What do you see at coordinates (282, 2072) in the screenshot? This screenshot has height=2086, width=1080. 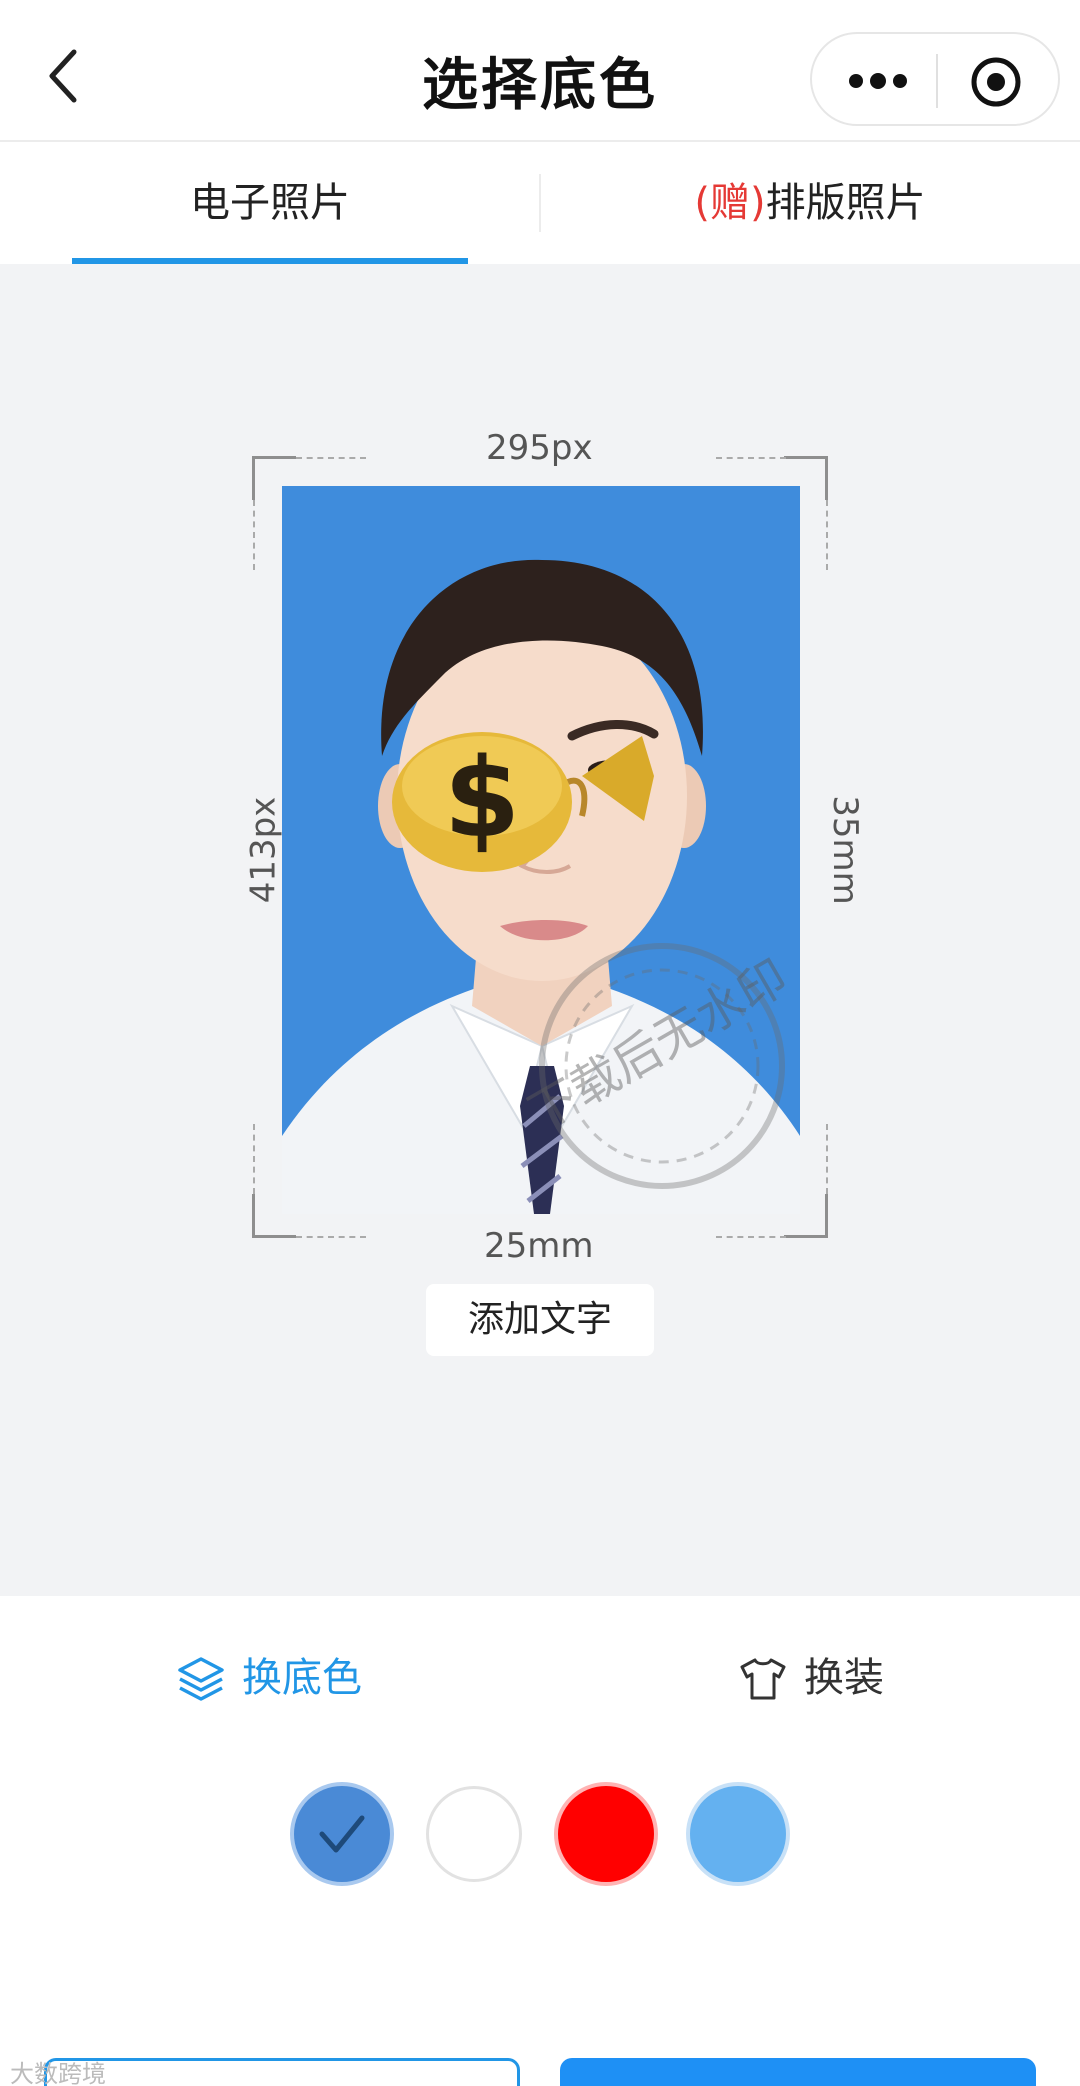 I see `secondary-action-button` at bounding box center [282, 2072].